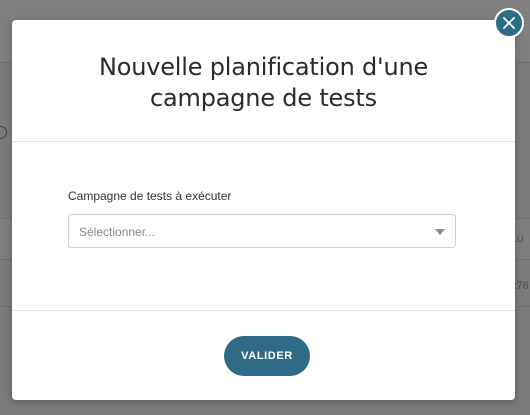 This screenshot has width=530, height=415. I want to click on close-button, so click(509, 23).